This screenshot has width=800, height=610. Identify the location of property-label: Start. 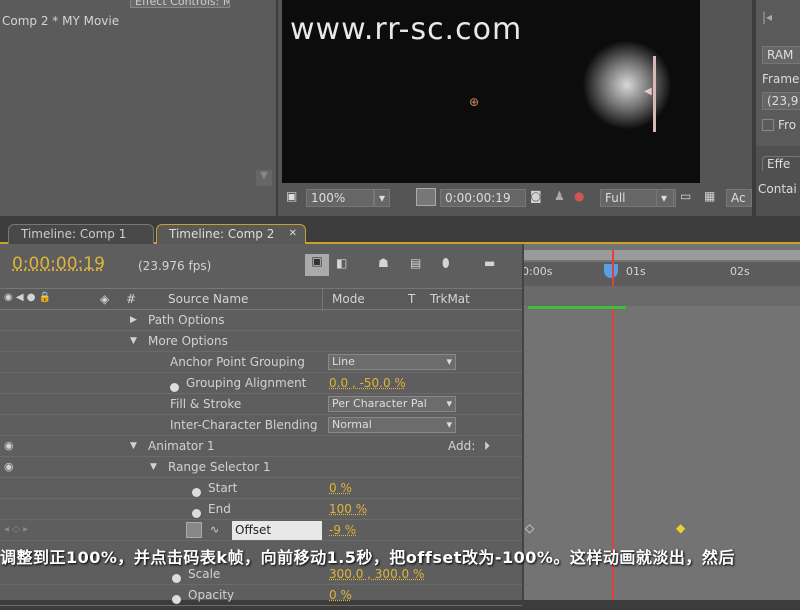
(223, 488).